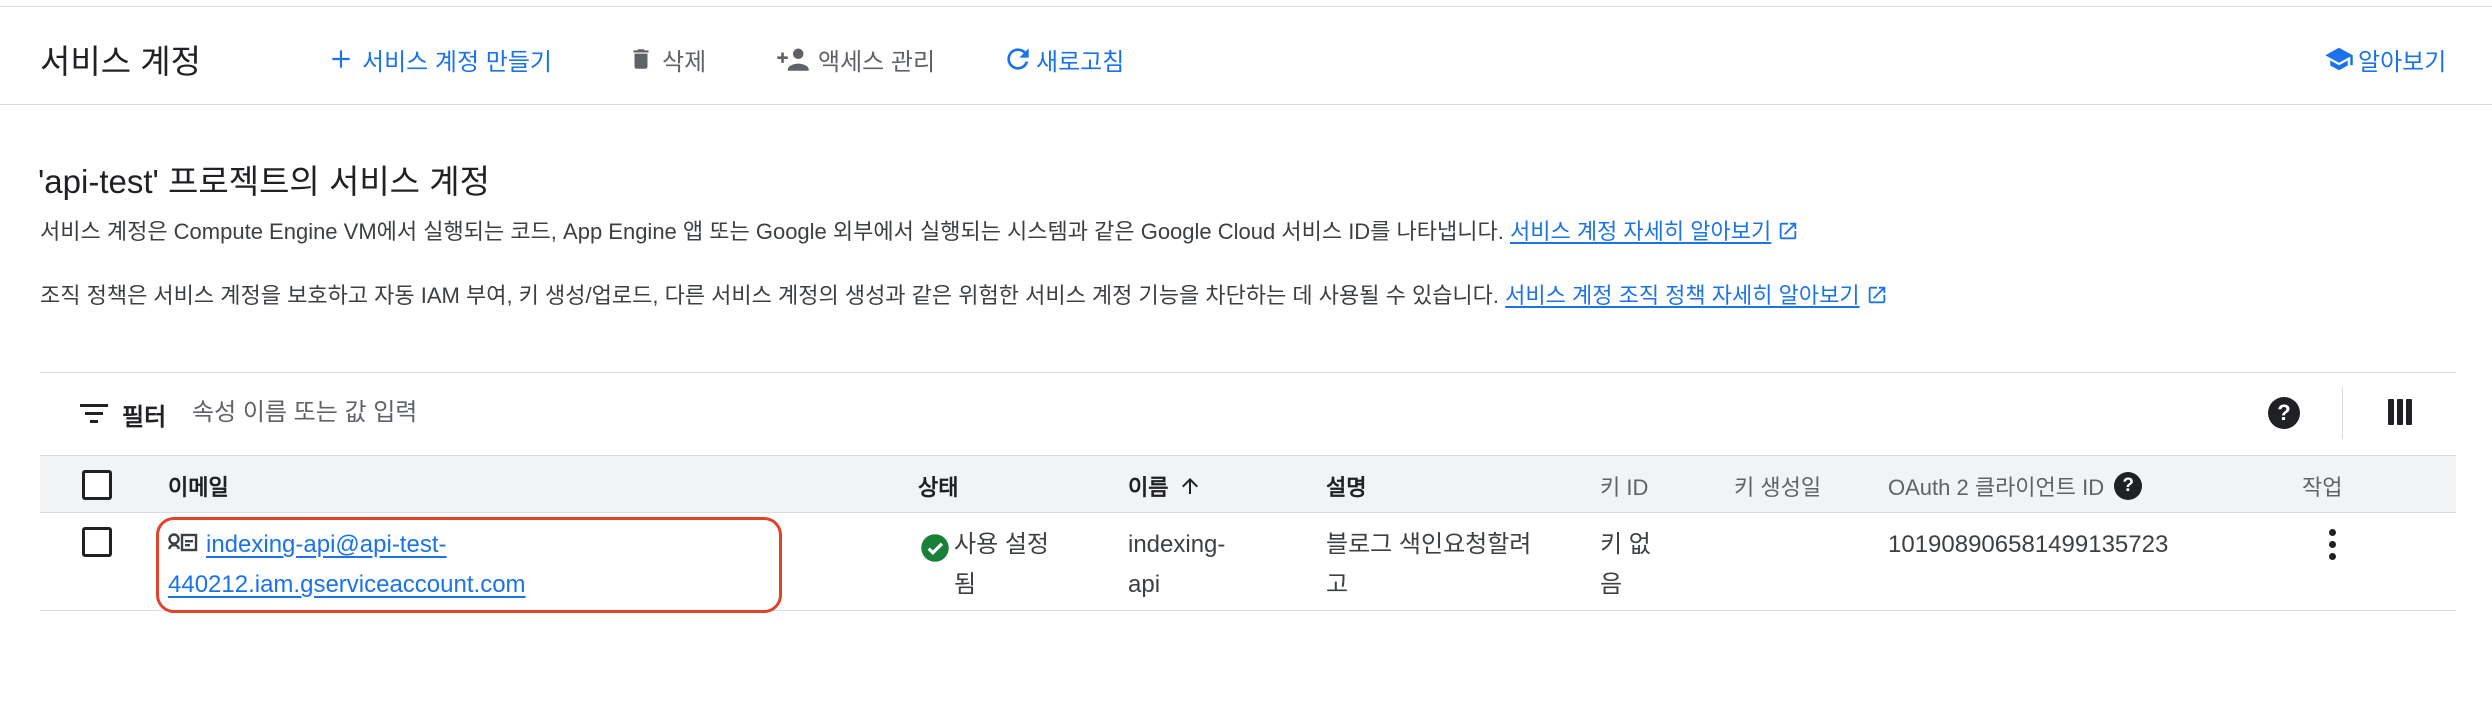 This screenshot has width=2492, height=716. Describe the element at coordinates (1177, 564) in the screenshot. I see `name-cell: indexing-api` at that location.